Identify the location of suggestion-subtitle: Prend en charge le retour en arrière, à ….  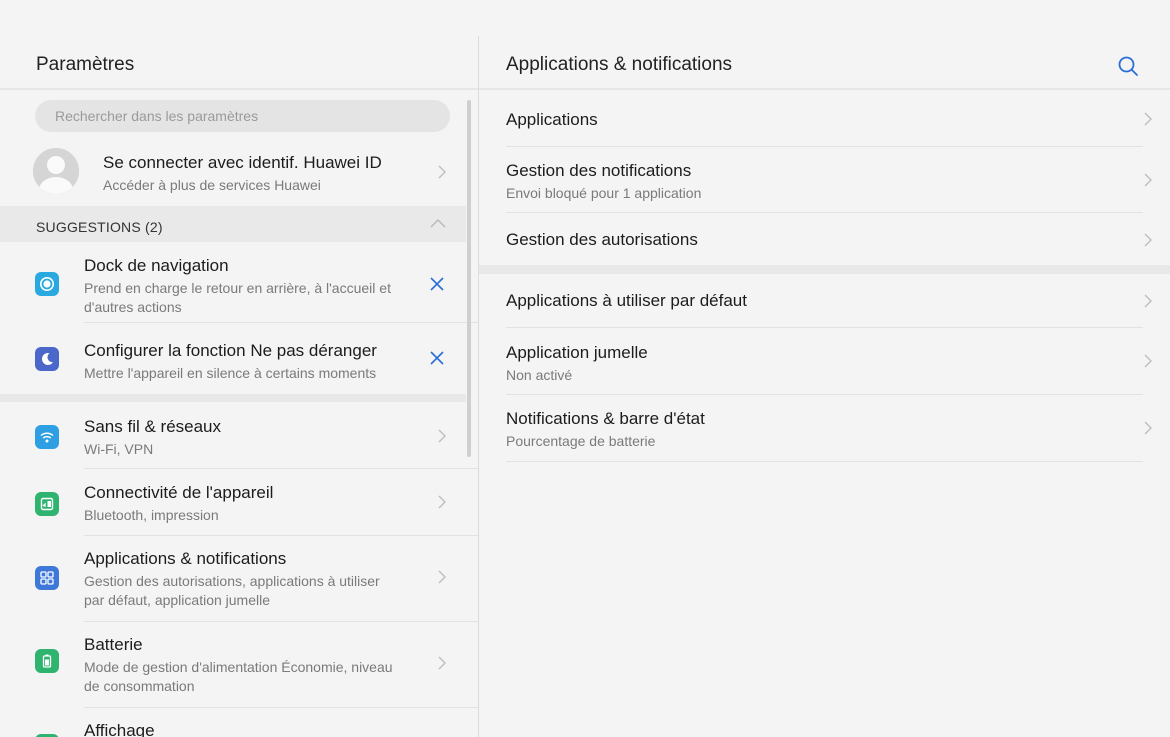
(237, 288).